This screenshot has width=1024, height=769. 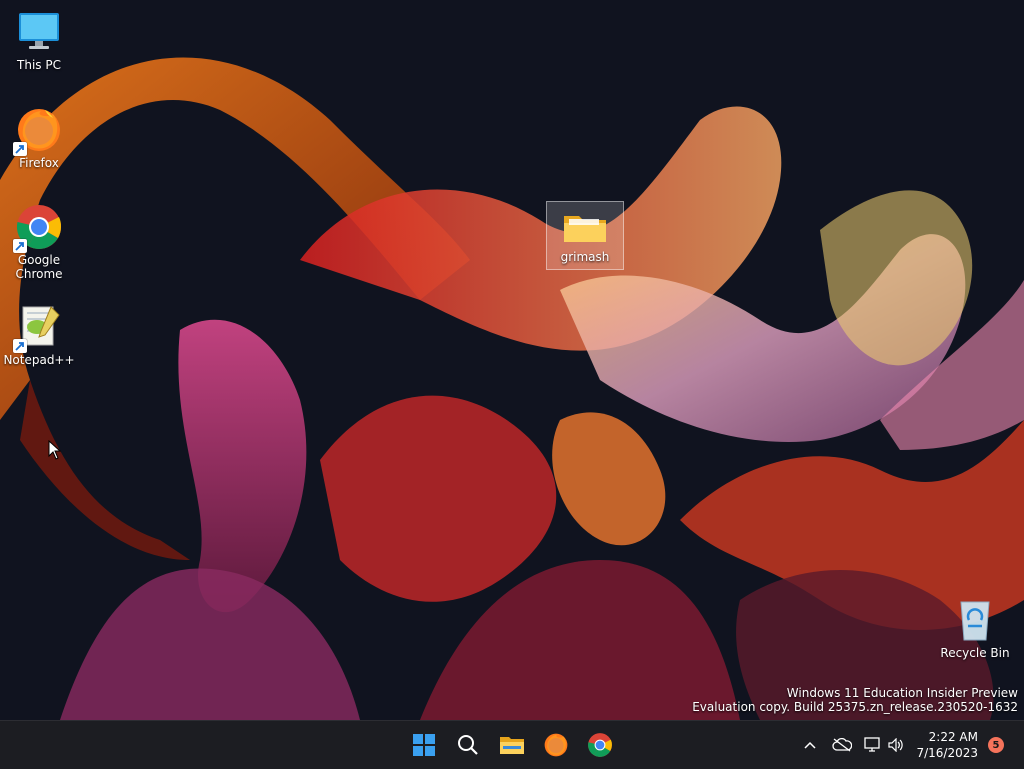 What do you see at coordinates (902, 693) in the screenshot?
I see `watermark-line-1: Windows 11 Education Insider Preview` at bounding box center [902, 693].